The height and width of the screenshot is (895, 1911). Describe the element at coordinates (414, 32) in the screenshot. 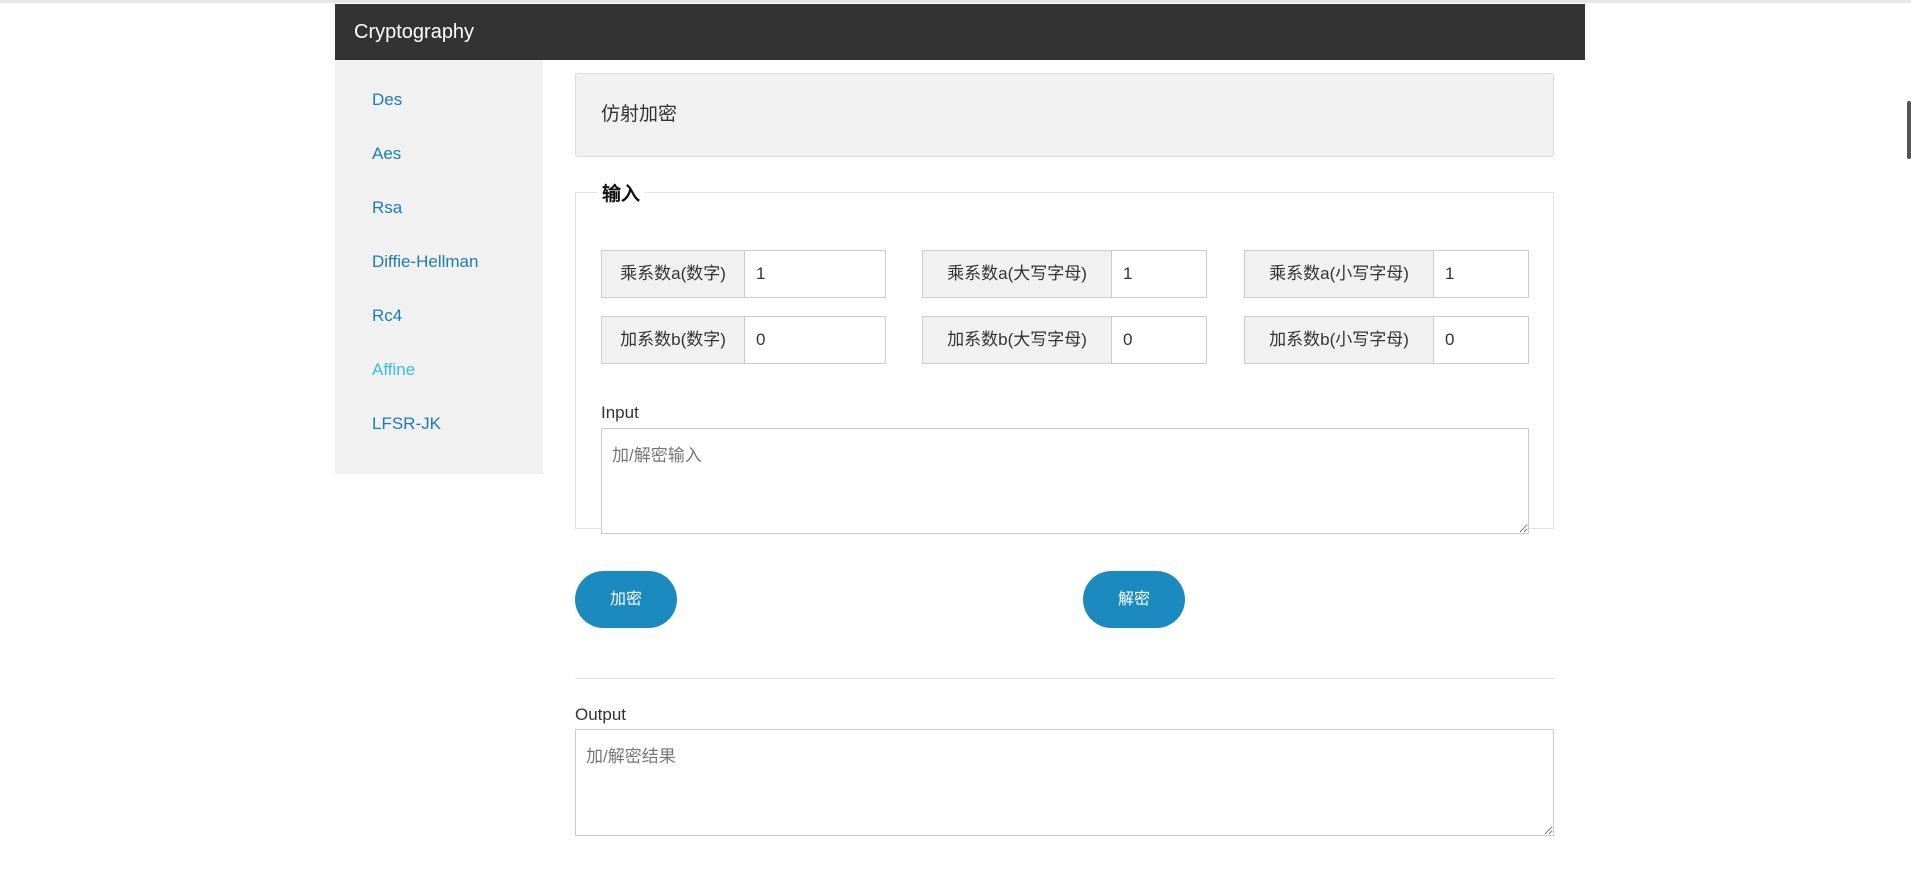

I see `navbar-brand: Cryptography` at that location.